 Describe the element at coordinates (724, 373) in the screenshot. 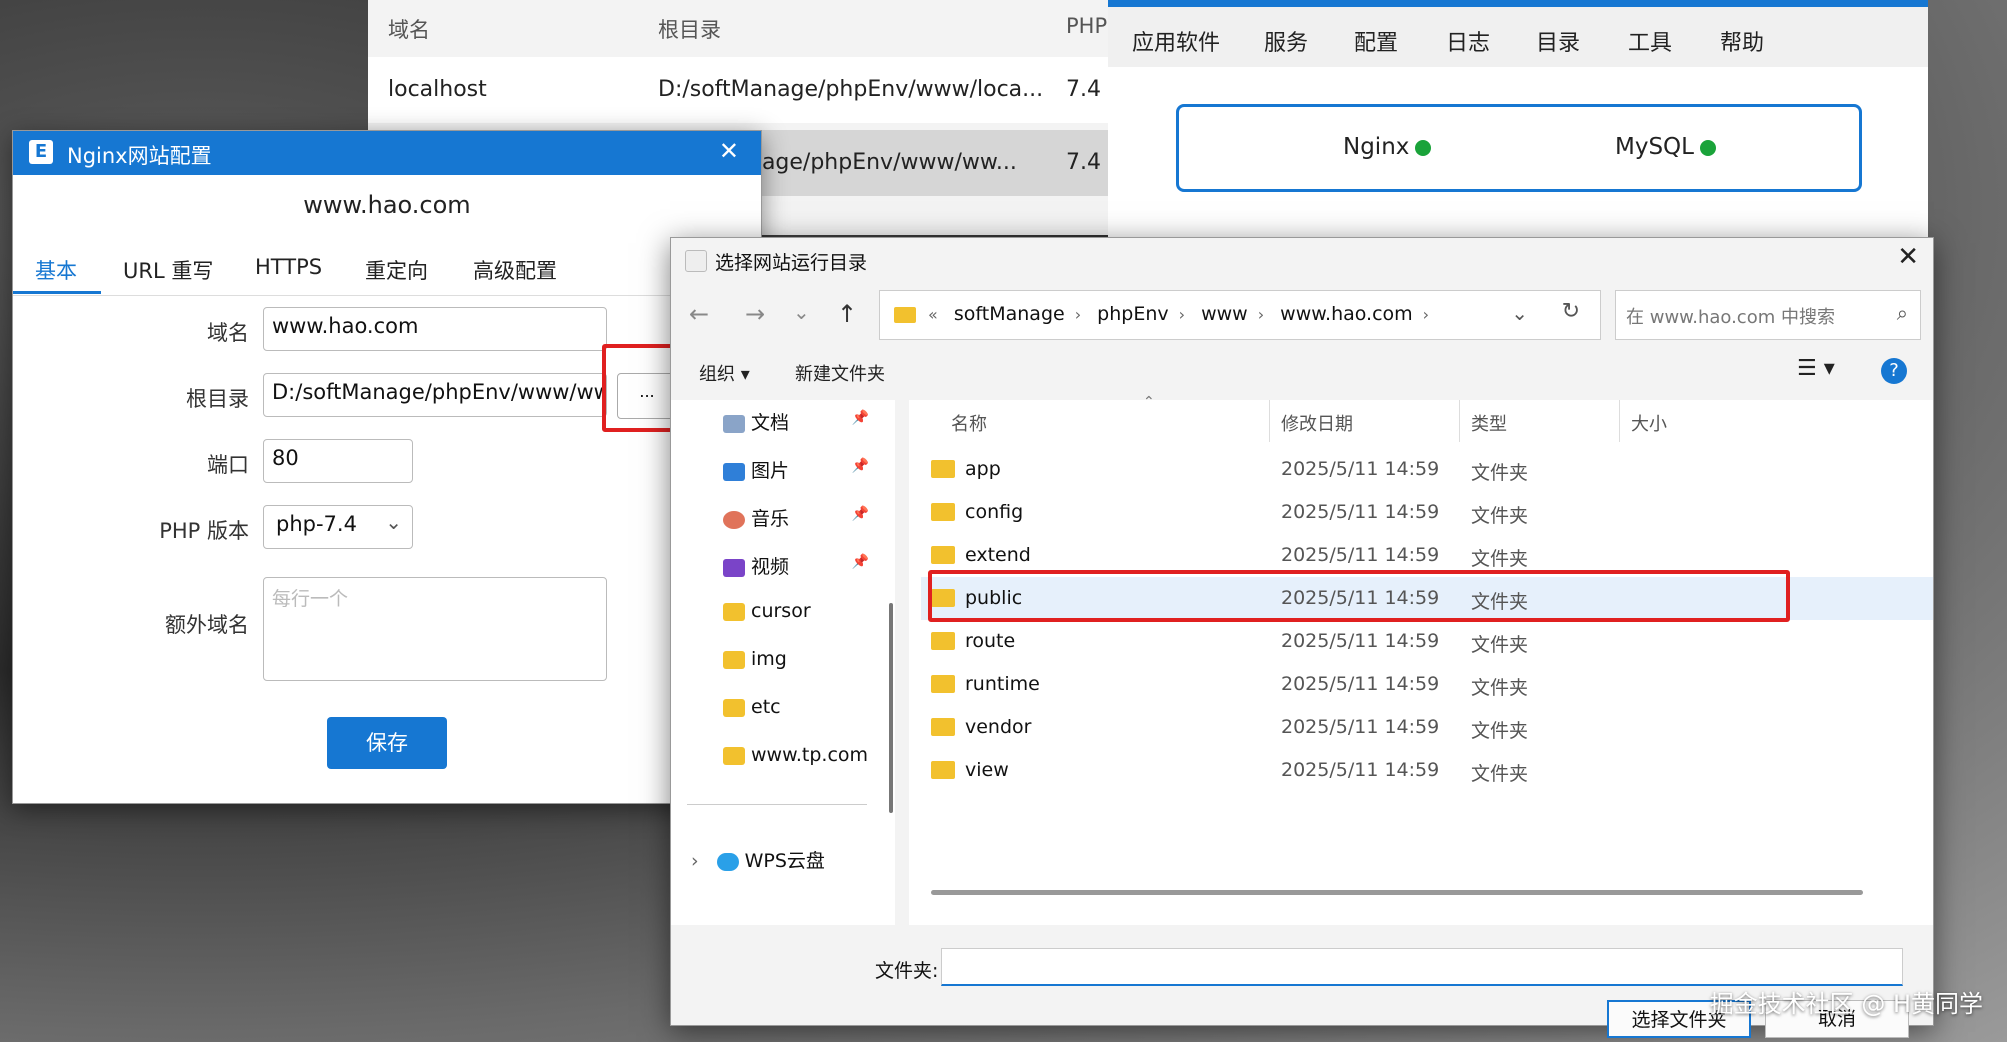

I see `organize-menu: 组织 ▾` at that location.